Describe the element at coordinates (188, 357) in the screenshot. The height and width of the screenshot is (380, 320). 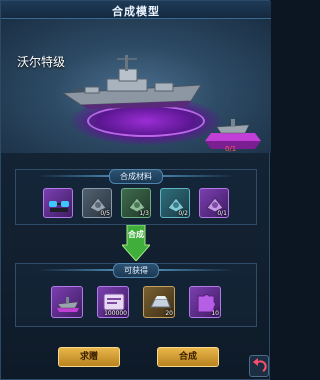
I see `combine-button: 合成` at that location.